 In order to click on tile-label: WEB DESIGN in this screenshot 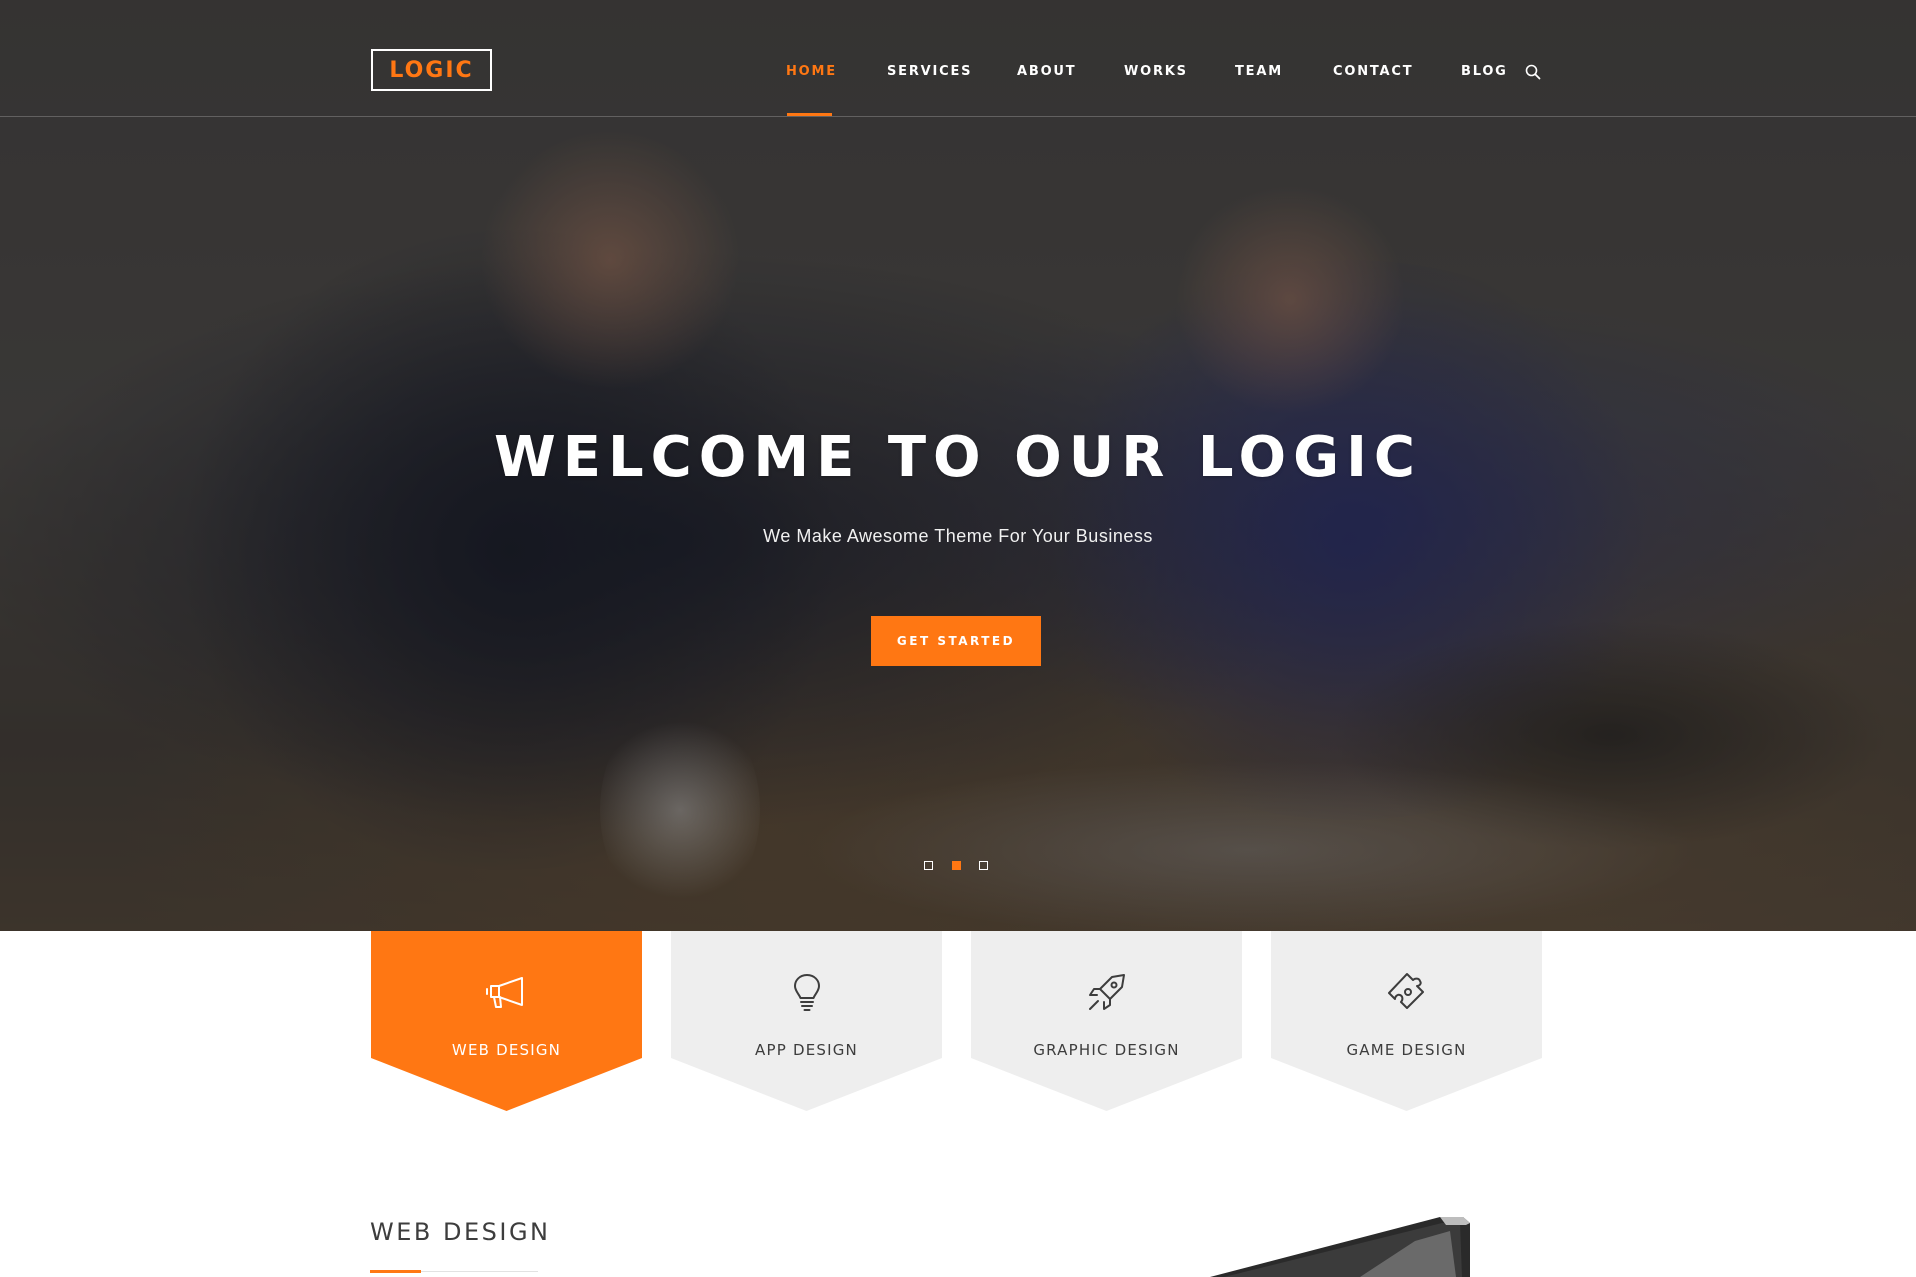, I will do `click(506, 1050)`.